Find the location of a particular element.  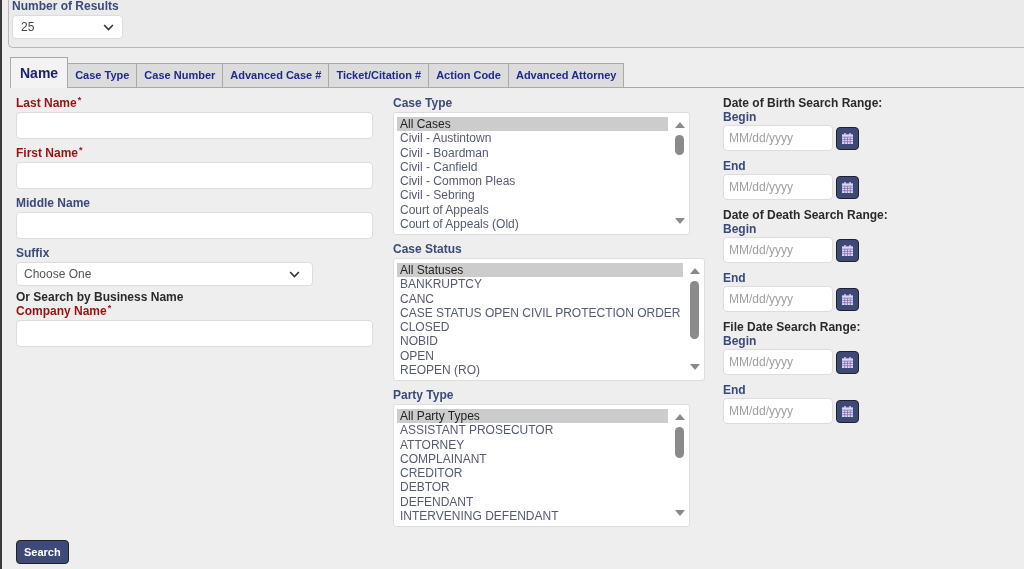

list-option: ATTORNEY is located at coordinates (532, 444).